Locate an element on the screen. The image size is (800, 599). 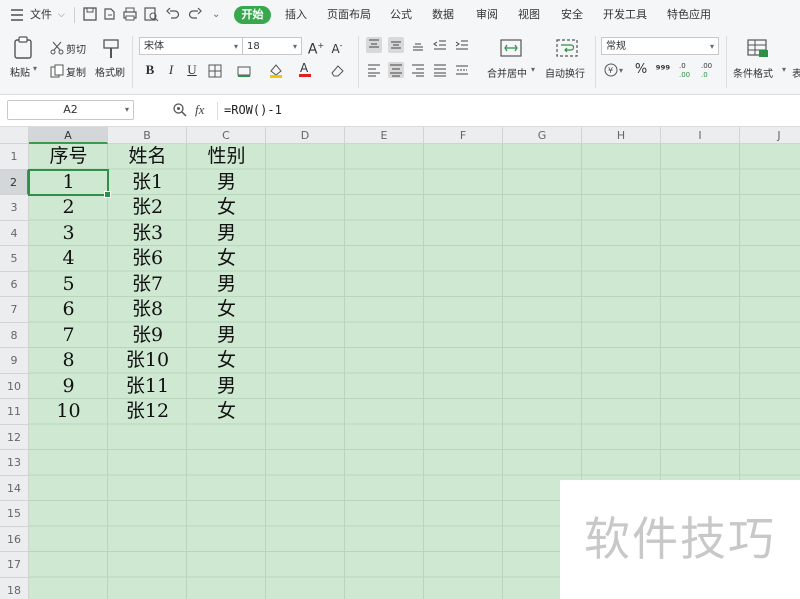
align-middle-icon is located at coordinates (396, 45).